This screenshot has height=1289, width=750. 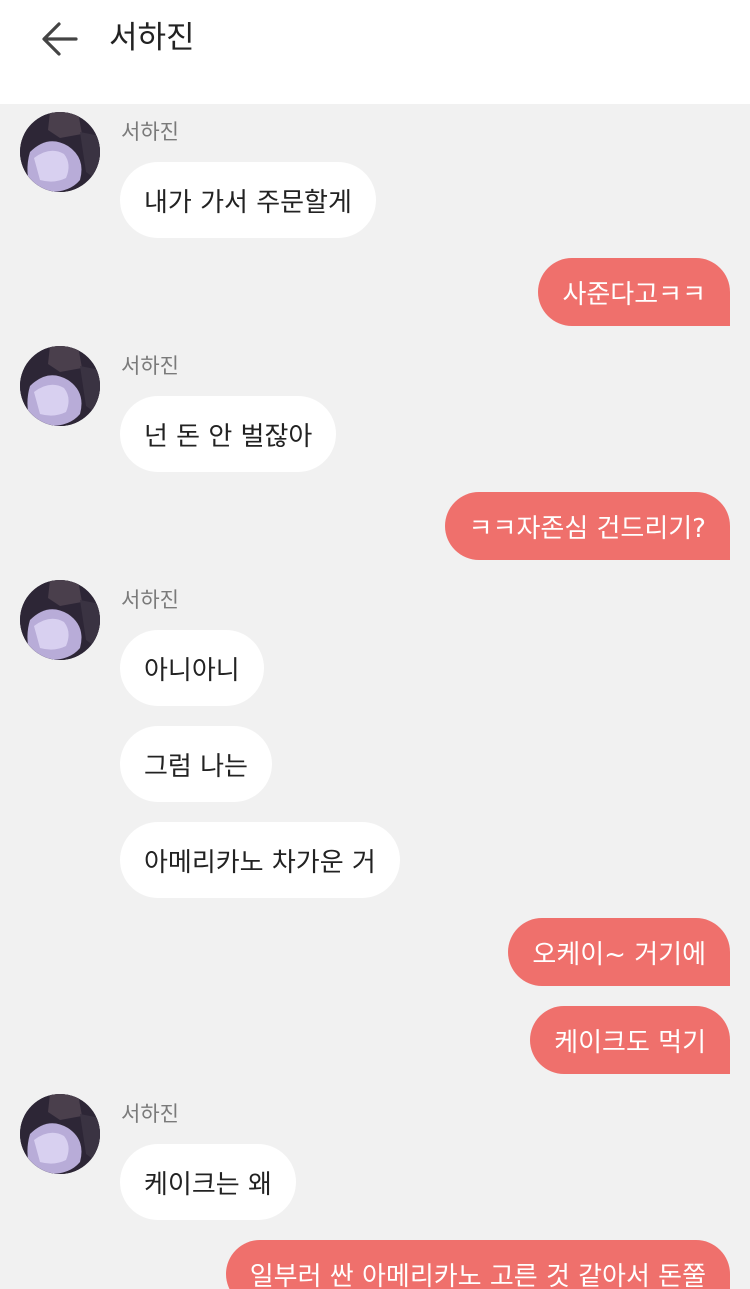 I want to click on page-title: 서하진, so click(x=152, y=38).